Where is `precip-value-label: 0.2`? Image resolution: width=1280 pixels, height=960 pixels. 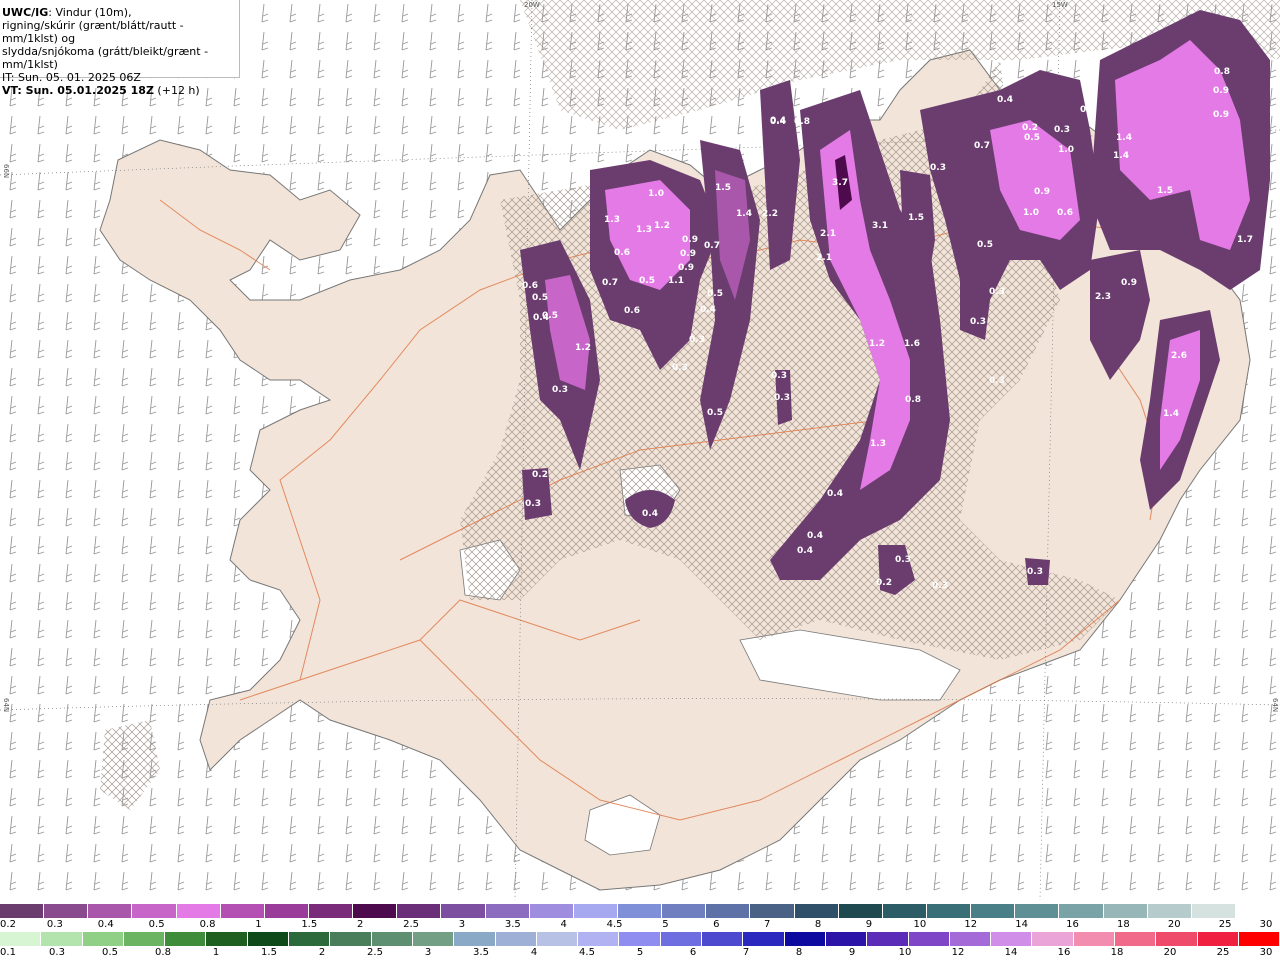
precip-value-label: 0.2 is located at coordinates (1030, 128).